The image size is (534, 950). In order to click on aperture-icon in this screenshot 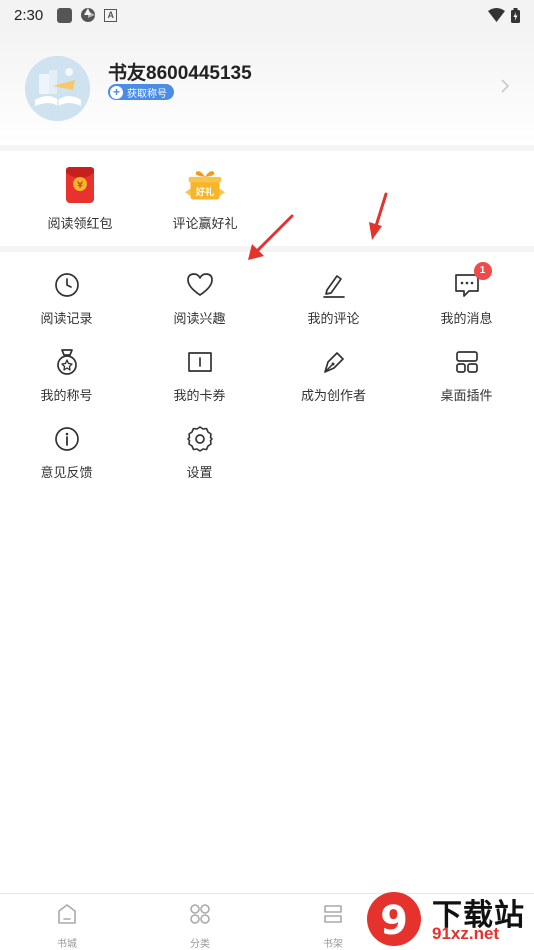, I will do `click(88, 15)`.